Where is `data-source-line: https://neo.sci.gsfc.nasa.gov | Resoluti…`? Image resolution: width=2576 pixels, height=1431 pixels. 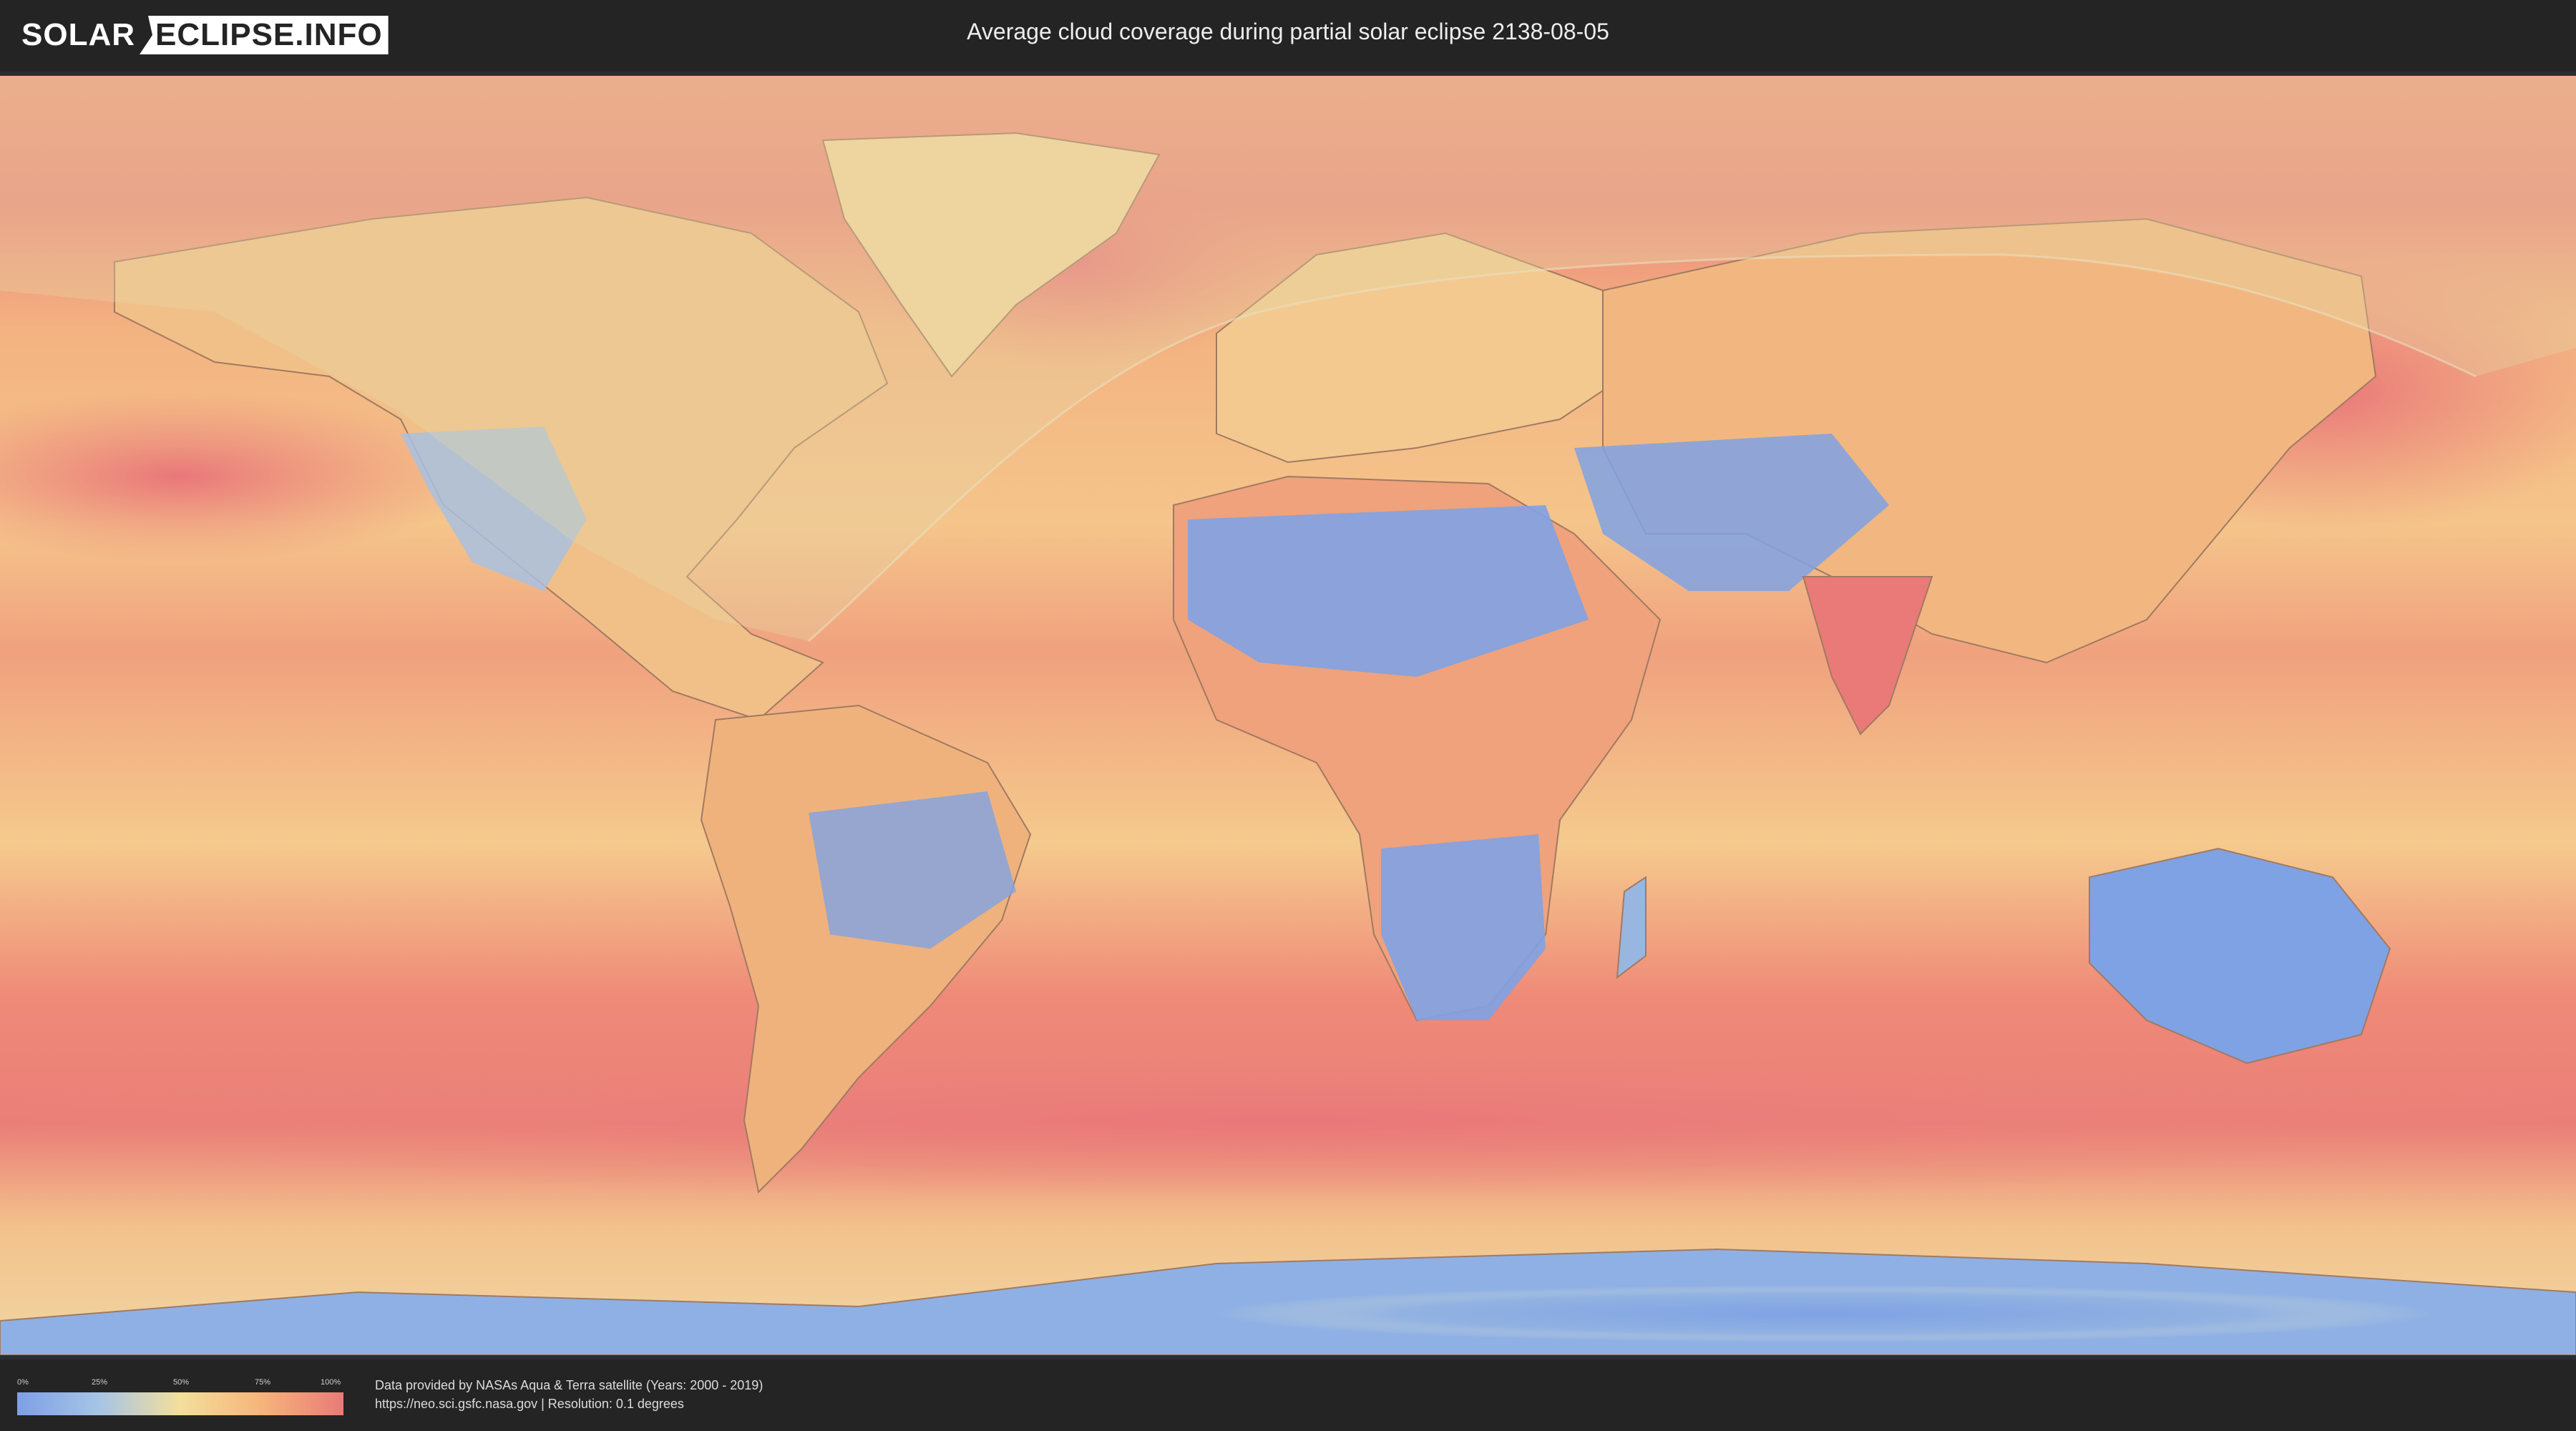 data-source-line: https://neo.sci.gsfc.nasa.gov | Resoluti… is located at coordinates (529, 1404).